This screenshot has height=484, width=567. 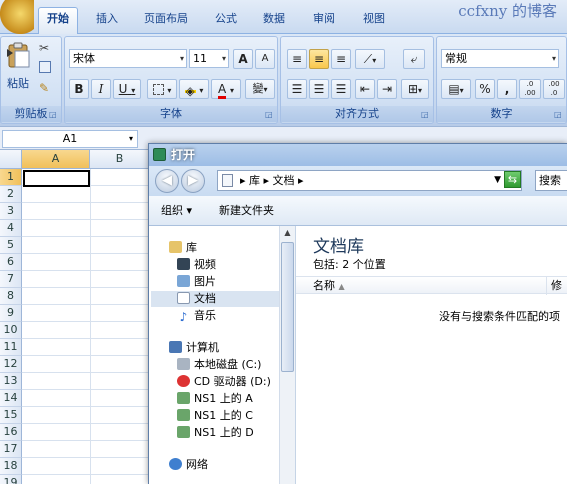 What do you see at coordinates (243, 59) in the screenshot?
I see `grow-font-button: A` at bounding box center [243, 59].